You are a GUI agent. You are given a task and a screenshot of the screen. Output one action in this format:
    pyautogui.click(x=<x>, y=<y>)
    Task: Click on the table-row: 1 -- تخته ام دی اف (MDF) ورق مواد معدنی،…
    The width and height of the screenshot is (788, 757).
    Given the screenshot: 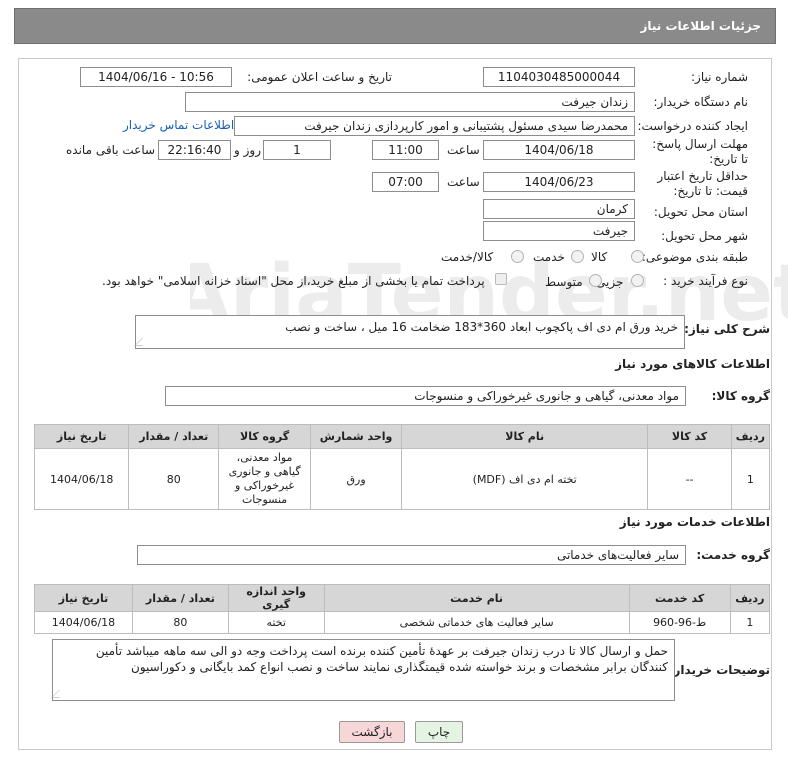 What is the action you would take?
    pyautogui.click(x=402, y=479)
    